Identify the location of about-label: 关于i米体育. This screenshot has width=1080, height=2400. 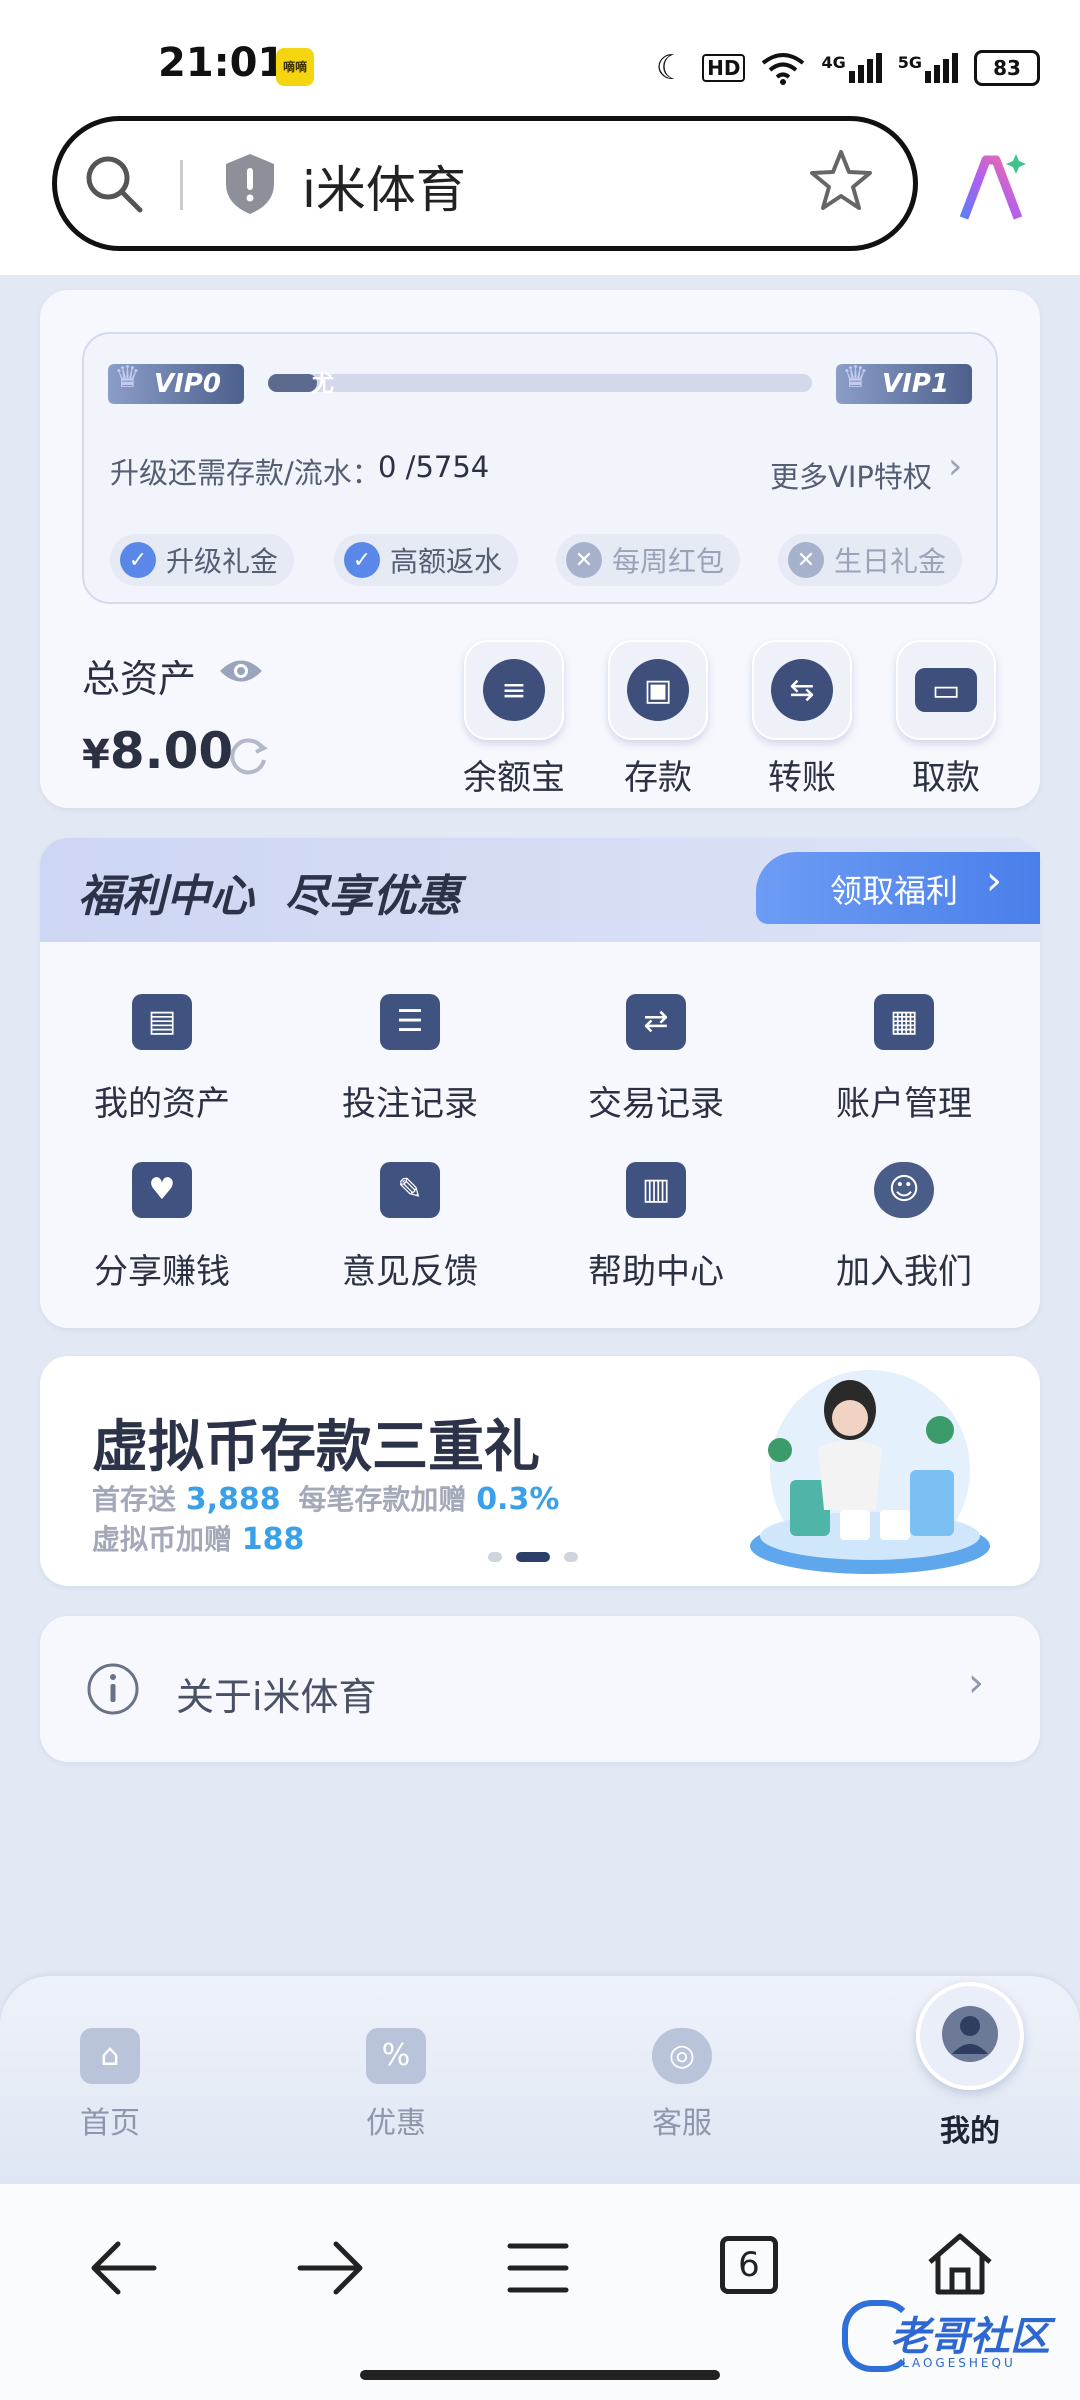
(276, 1693).